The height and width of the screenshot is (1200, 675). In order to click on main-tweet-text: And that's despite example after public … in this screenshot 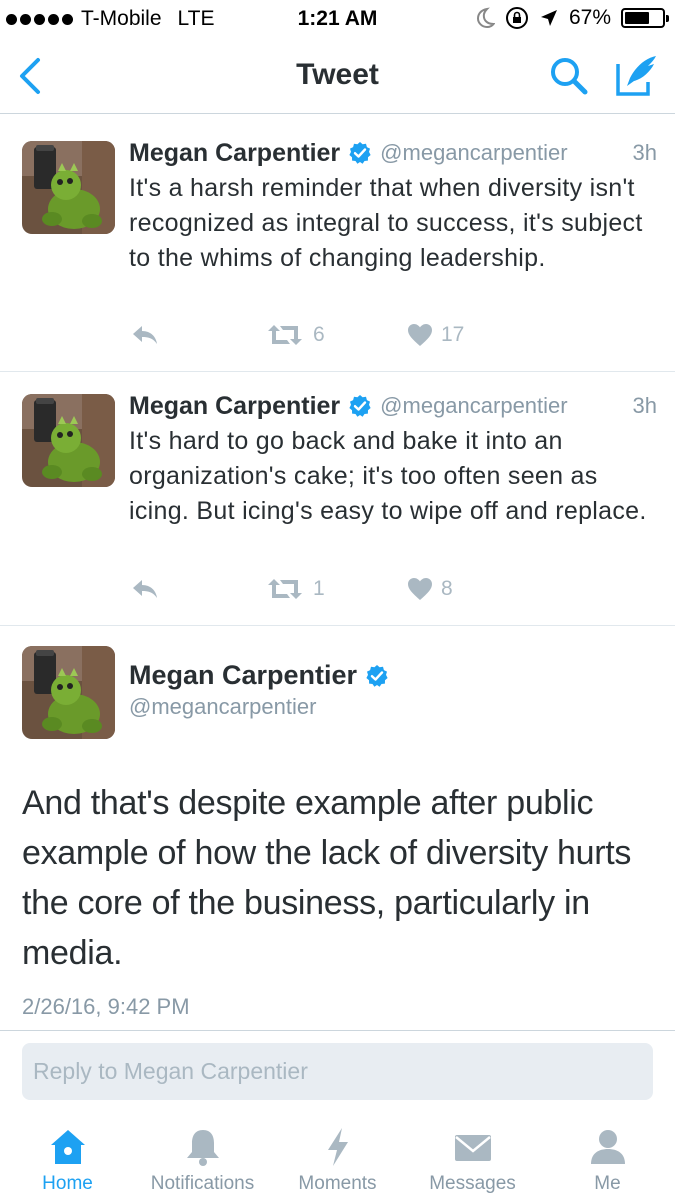, I will do `click(327, 878)`.